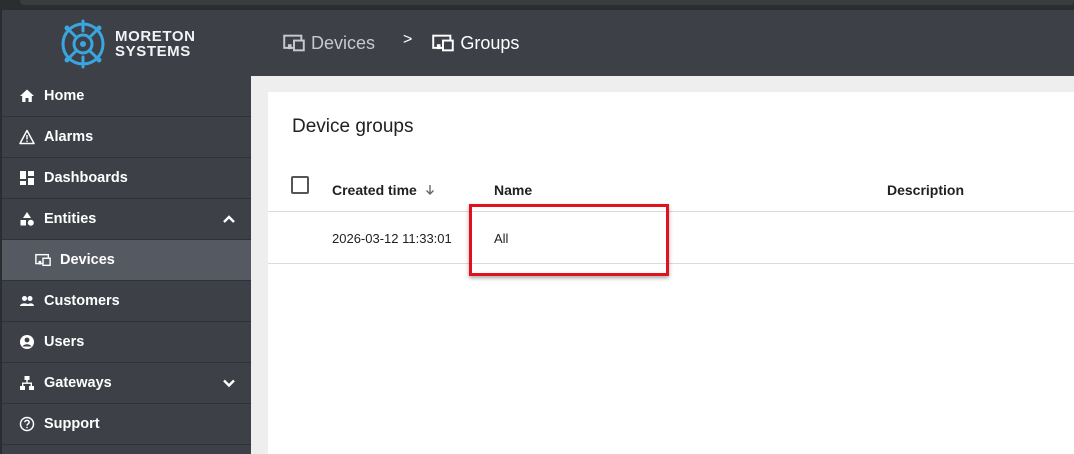 The image size is (1074, 454). I want to click on sidebar-item-label: Gateways, so click(78, 383).